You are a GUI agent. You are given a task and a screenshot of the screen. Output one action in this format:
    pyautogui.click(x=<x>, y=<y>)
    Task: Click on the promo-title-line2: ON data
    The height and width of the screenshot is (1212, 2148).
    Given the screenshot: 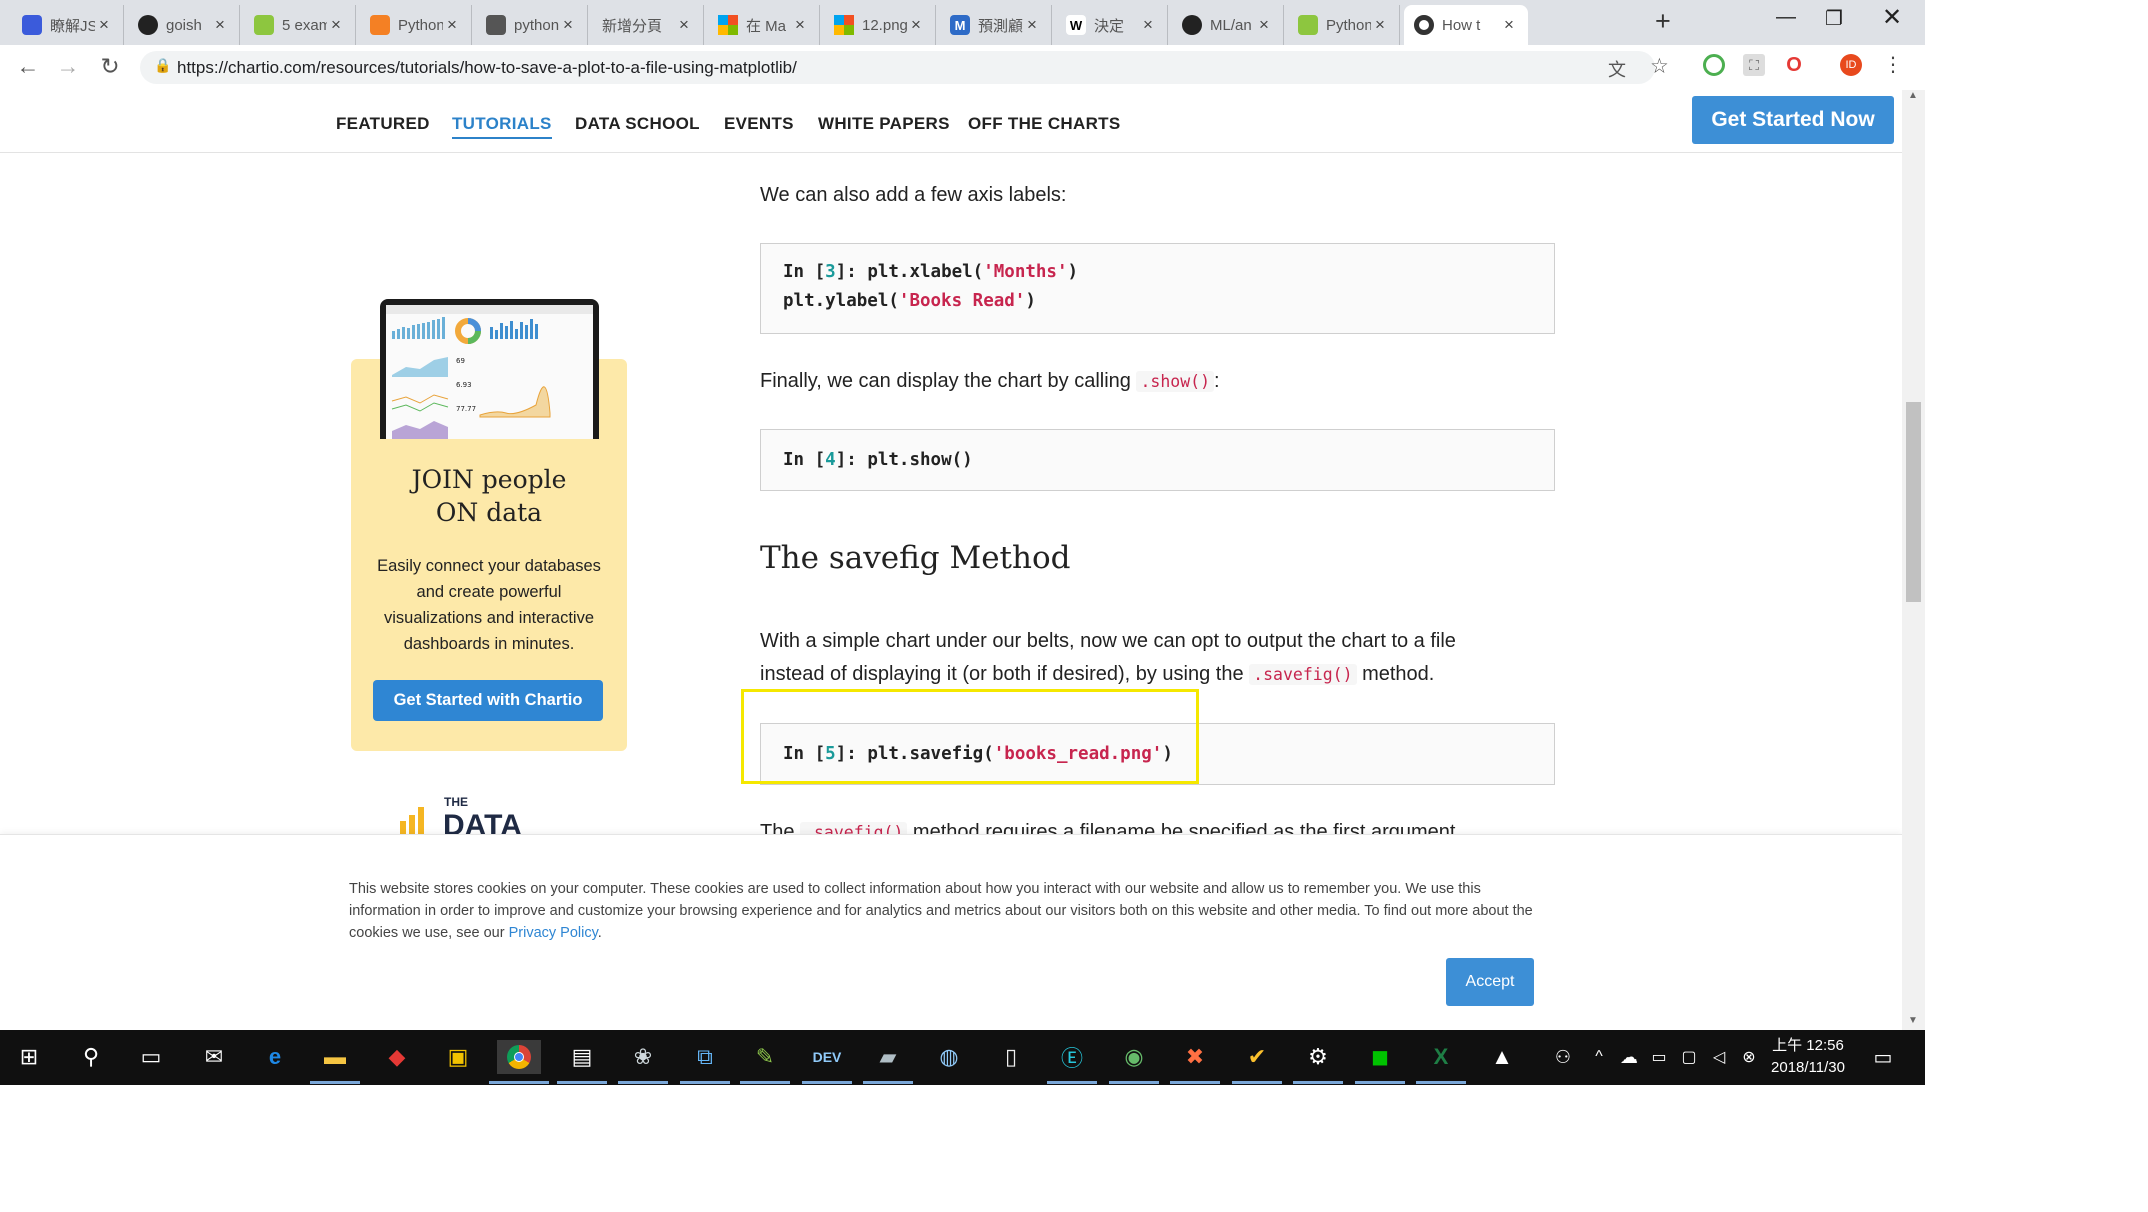 What is the action you would take?
    pyautogui.click(x=489, y=512)
    